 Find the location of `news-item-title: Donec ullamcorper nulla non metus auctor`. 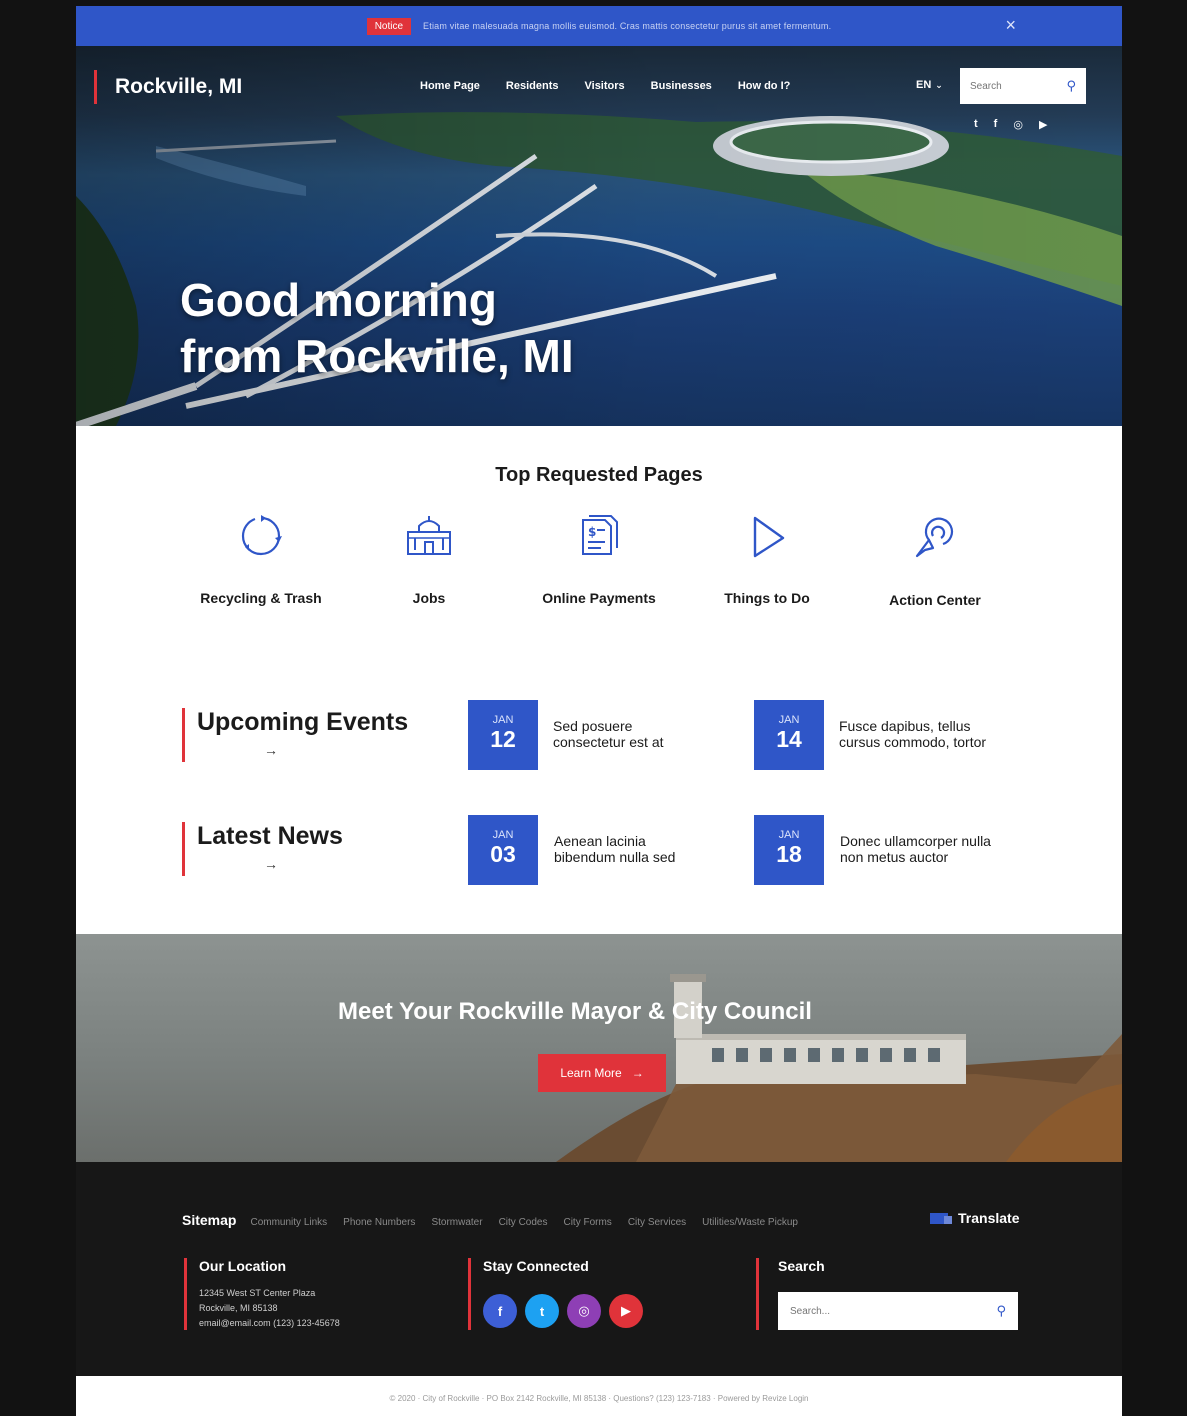

news-item-title: Donec ullamcorper nulla non metus auctor is located at coordinates (940, 849).